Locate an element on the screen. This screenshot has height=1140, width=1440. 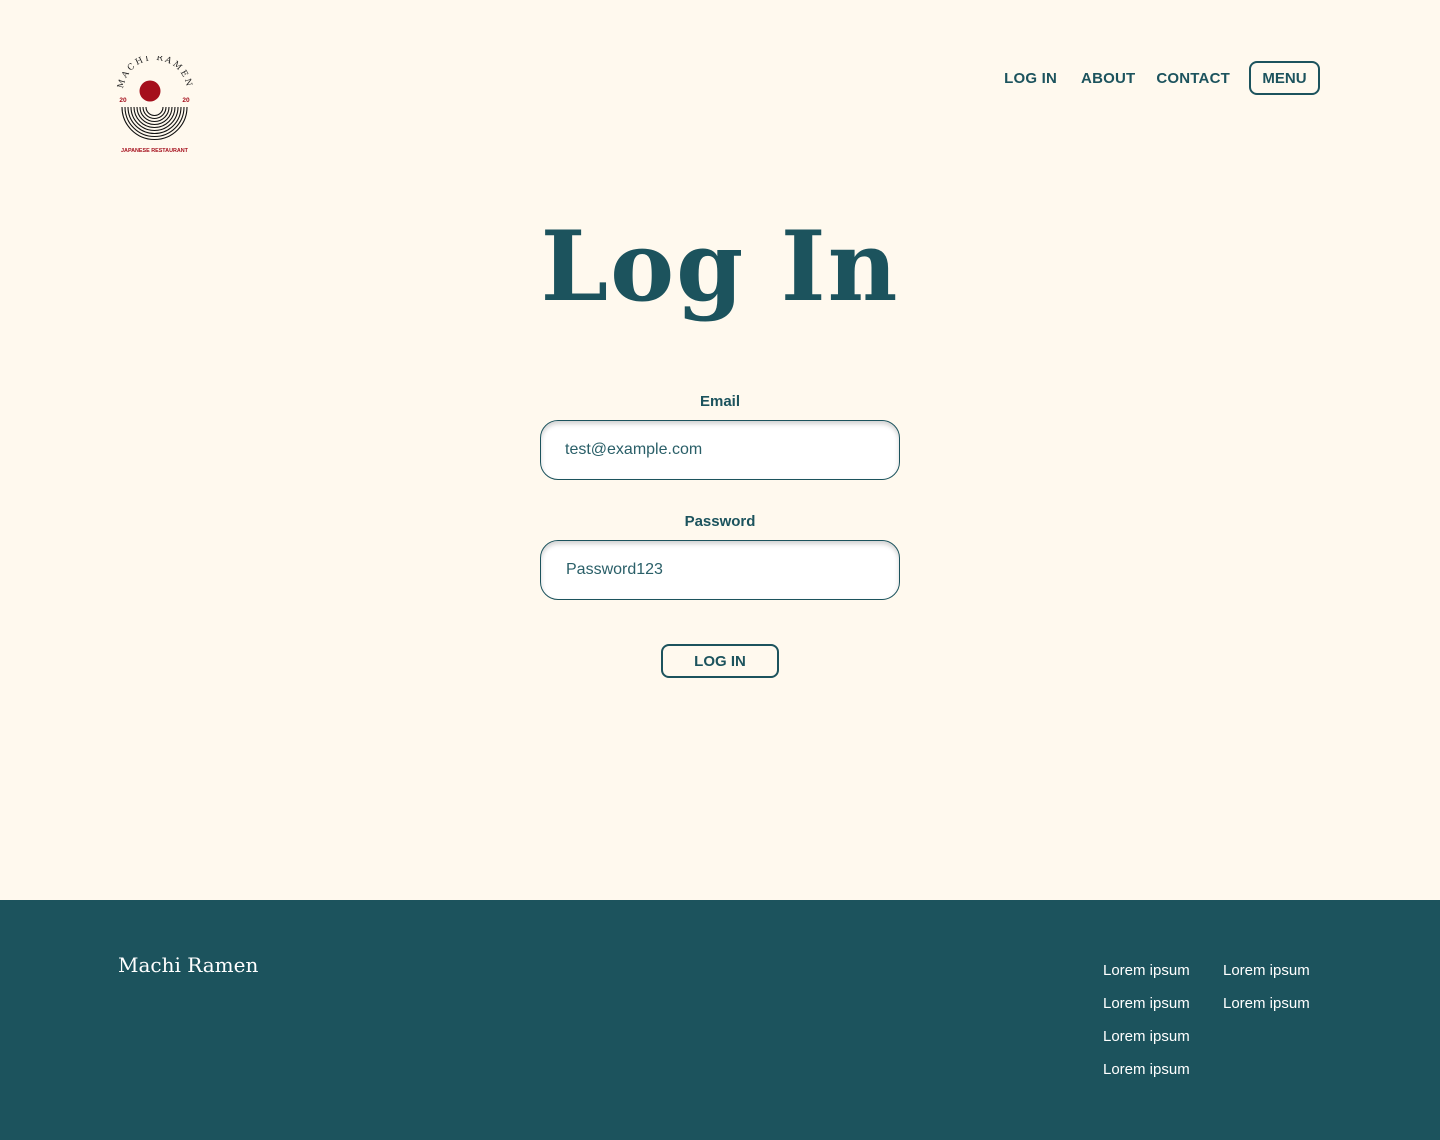
login-submit-button: LOG IN is located at coordinates (720, 661).